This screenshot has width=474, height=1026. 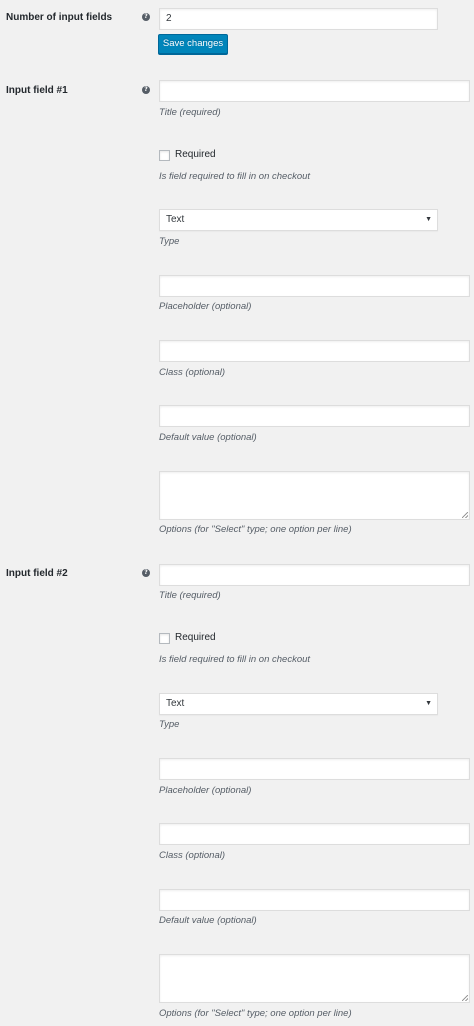 I want to click on field-1-required-desc: Is field required to fill in on checkout, so click(x=235, y=176).